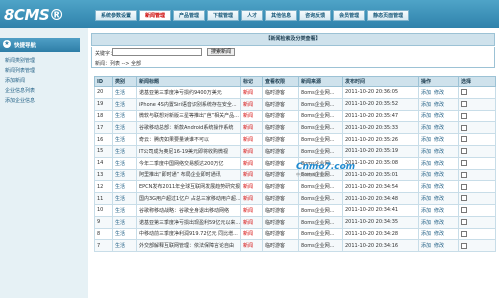 This screenshot has width=499, height=298. What do you see at coordinates (252, 15) in the screenshot?
I see `nav-item-talent: 人才` at bounding box center [252, 15].